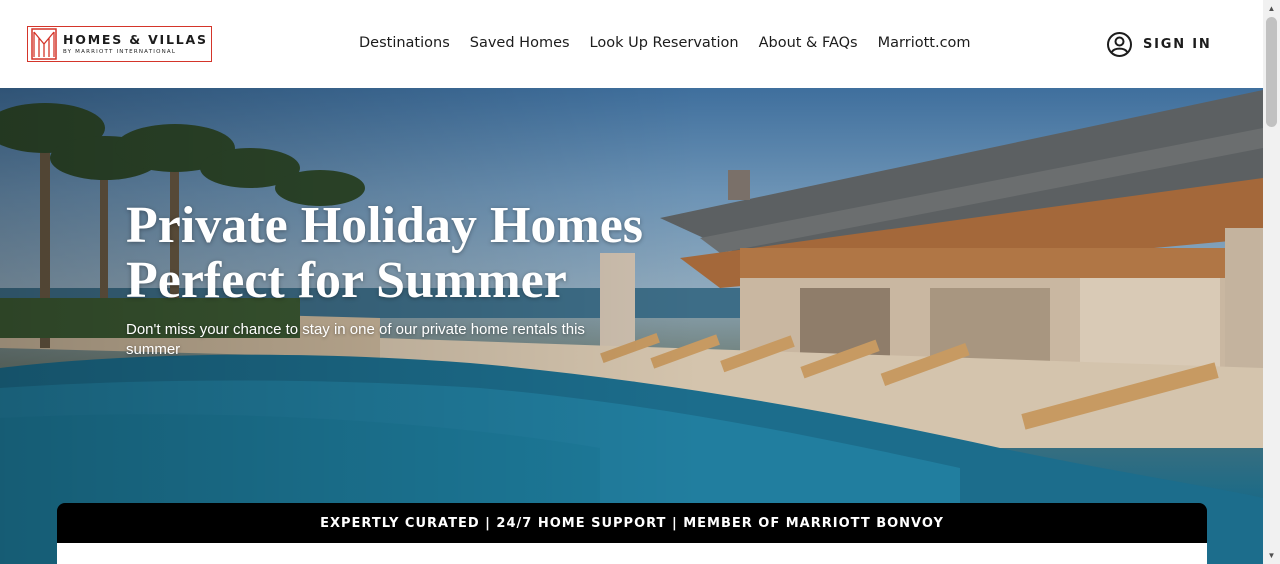 The height and width of the screenshot is (564, 1280). What do you see at coordinates (632, 553) in the screenshot?
I see `search-card` at bounding box center [632, 553].